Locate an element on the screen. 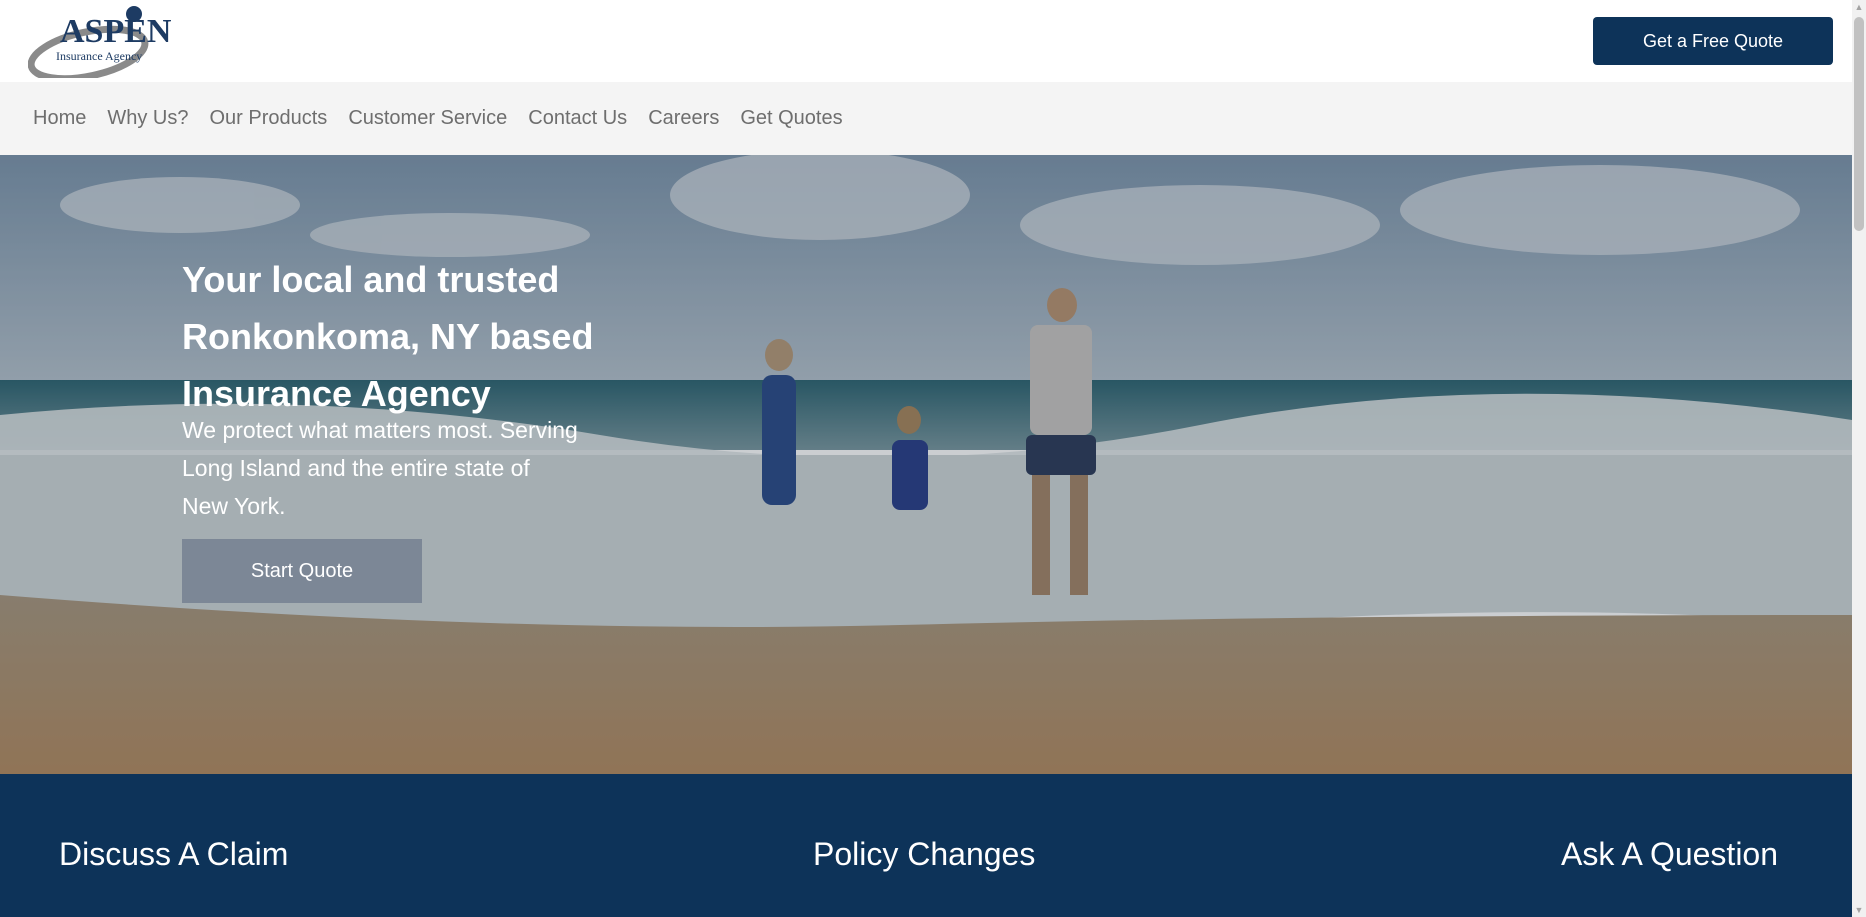 Image resolution: width=1866 pixels, height=917 pixels. scroll-up-icon: ▲ is located at coordinates (1859, 7).